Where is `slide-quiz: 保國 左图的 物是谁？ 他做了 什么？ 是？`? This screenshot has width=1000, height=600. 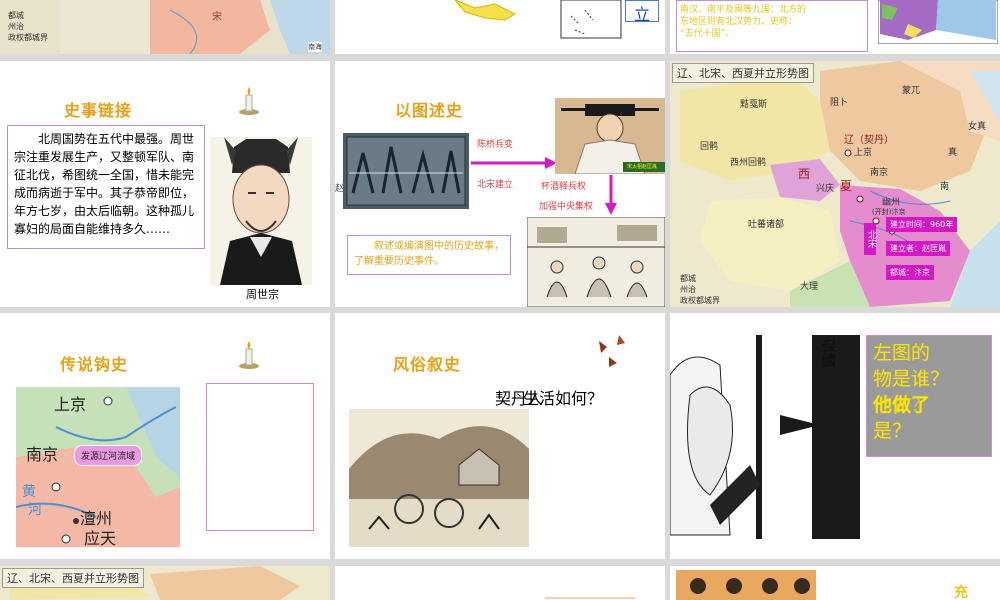
slide-quiz: 保國 左图的 物是谁？ 他做了 什么？ 是？ is located at coordinates (835, 436).